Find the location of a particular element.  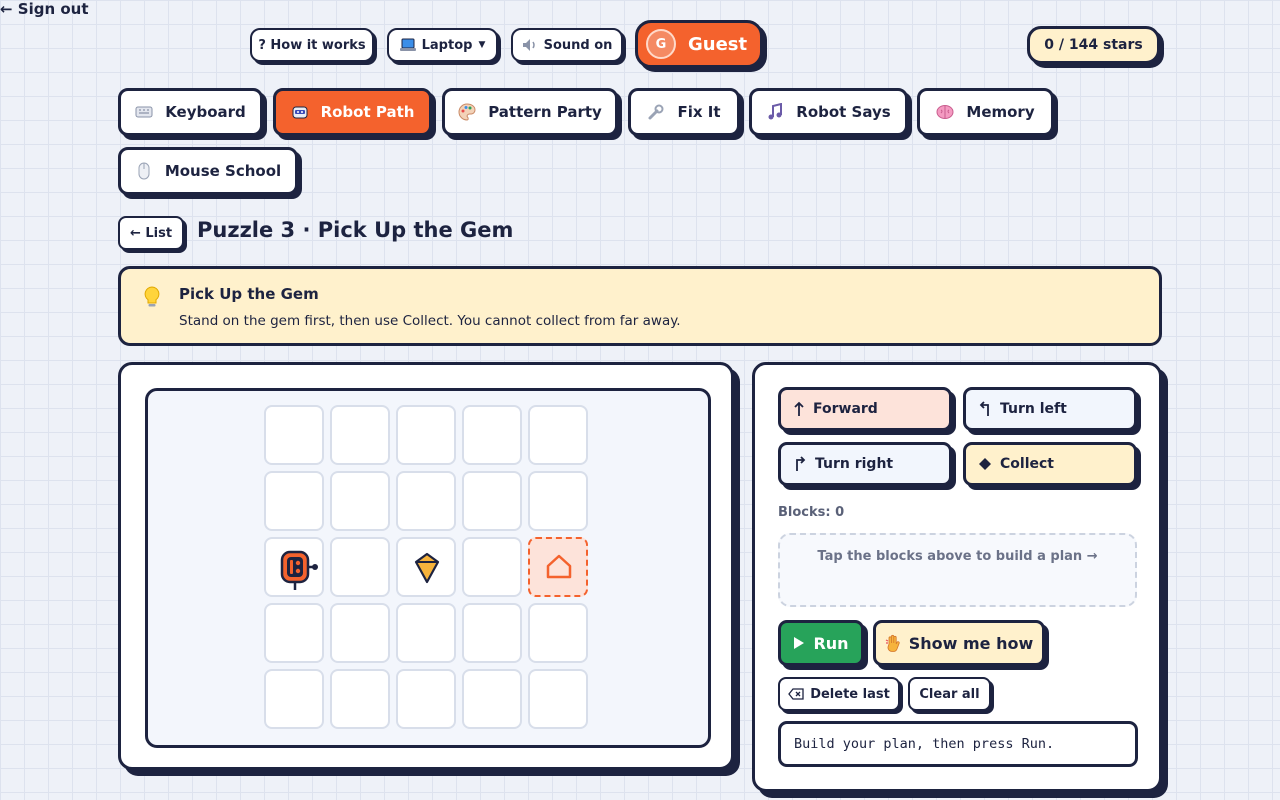

home-cell is located at coordinates (558, 567).